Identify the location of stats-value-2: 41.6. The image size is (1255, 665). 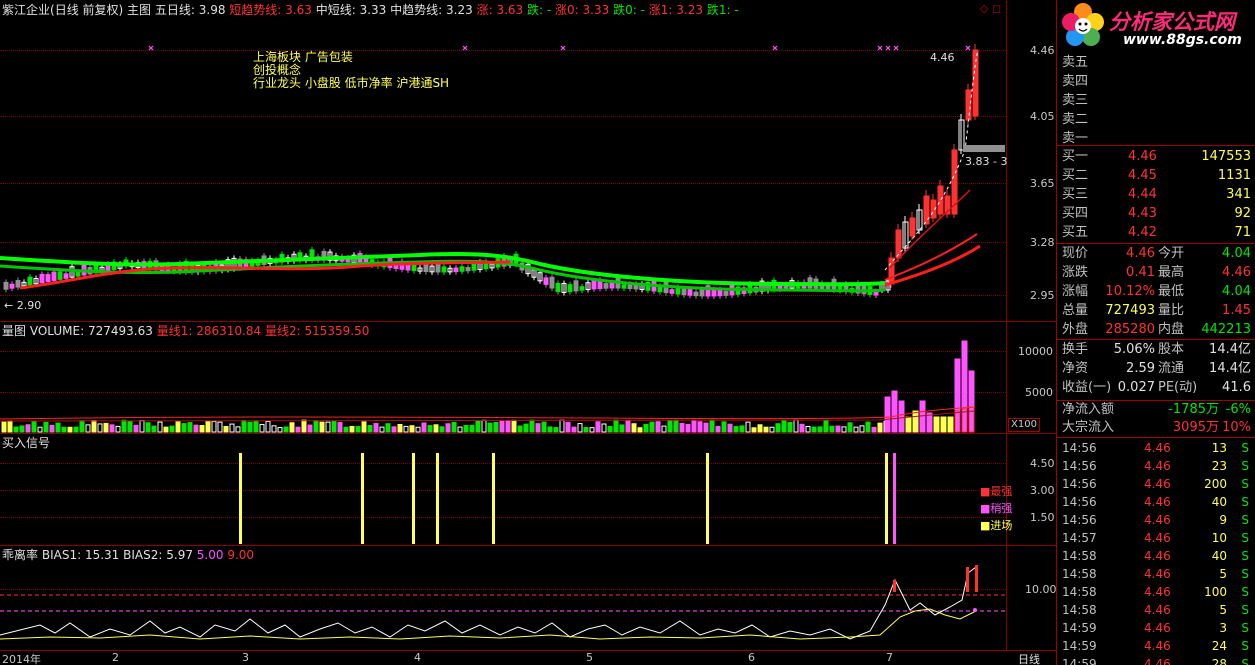
(1236, 387).